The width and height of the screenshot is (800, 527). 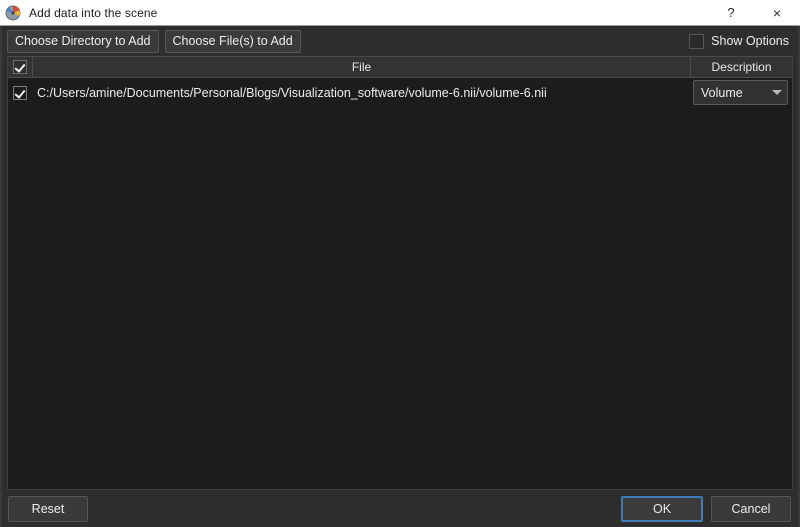 I want to click on show-options-control: Show Options, so click(x=739, y=41).